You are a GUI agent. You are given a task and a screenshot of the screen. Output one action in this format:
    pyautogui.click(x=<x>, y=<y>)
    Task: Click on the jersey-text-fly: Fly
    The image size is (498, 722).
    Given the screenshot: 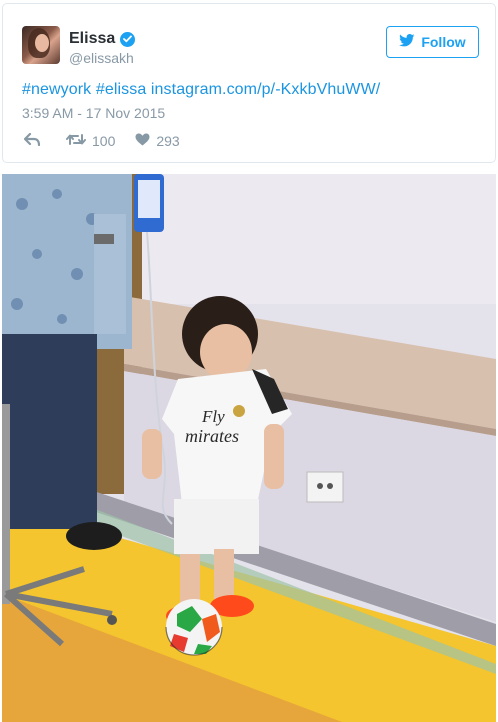 What is the action you would take?
    pyautogui.click(x=213, y=416)
    